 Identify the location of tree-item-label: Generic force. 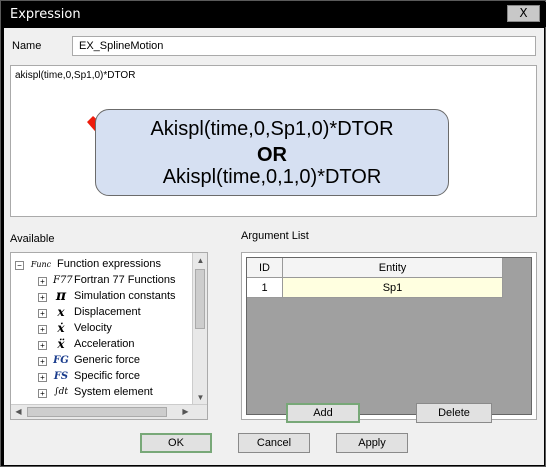
(107, 360).